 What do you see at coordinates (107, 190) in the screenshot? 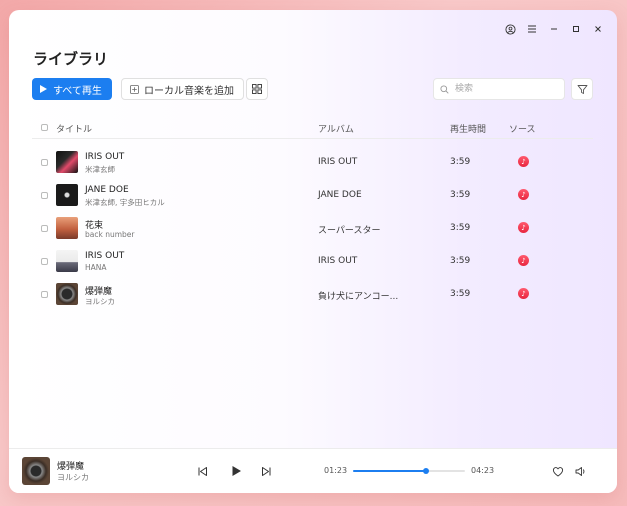
I see `track-title: JANE DOE` at bounding box center [107, 190].